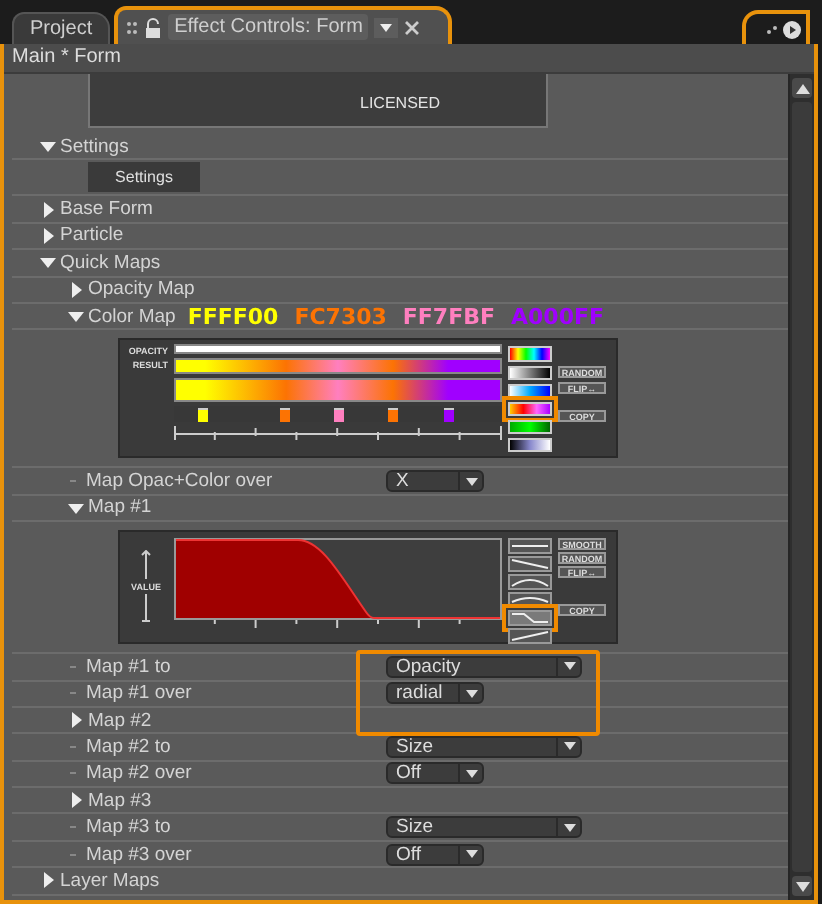  What do you see at coordinates (120, 720) in the screenshot?
I see `group-label: Map #2` at bounding box center [120, 720].